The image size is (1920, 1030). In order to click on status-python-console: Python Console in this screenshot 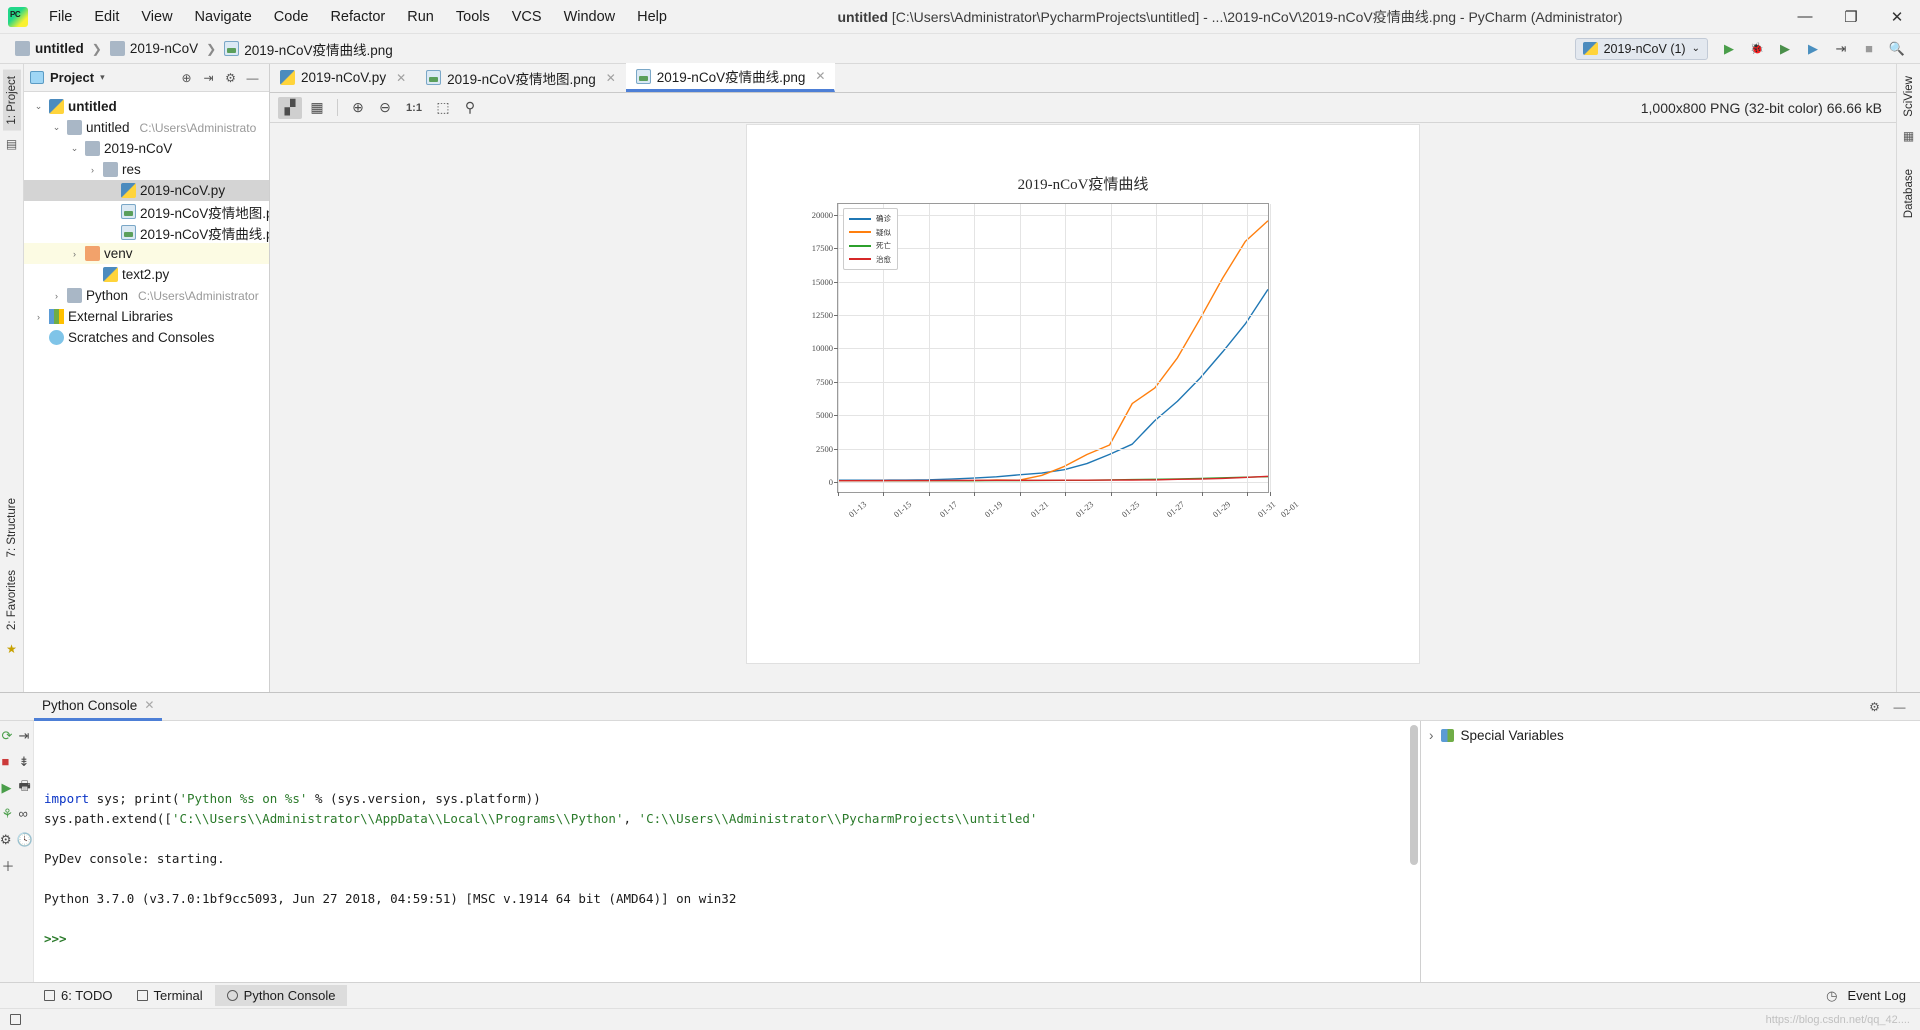, I will do `click(281, 995)`.